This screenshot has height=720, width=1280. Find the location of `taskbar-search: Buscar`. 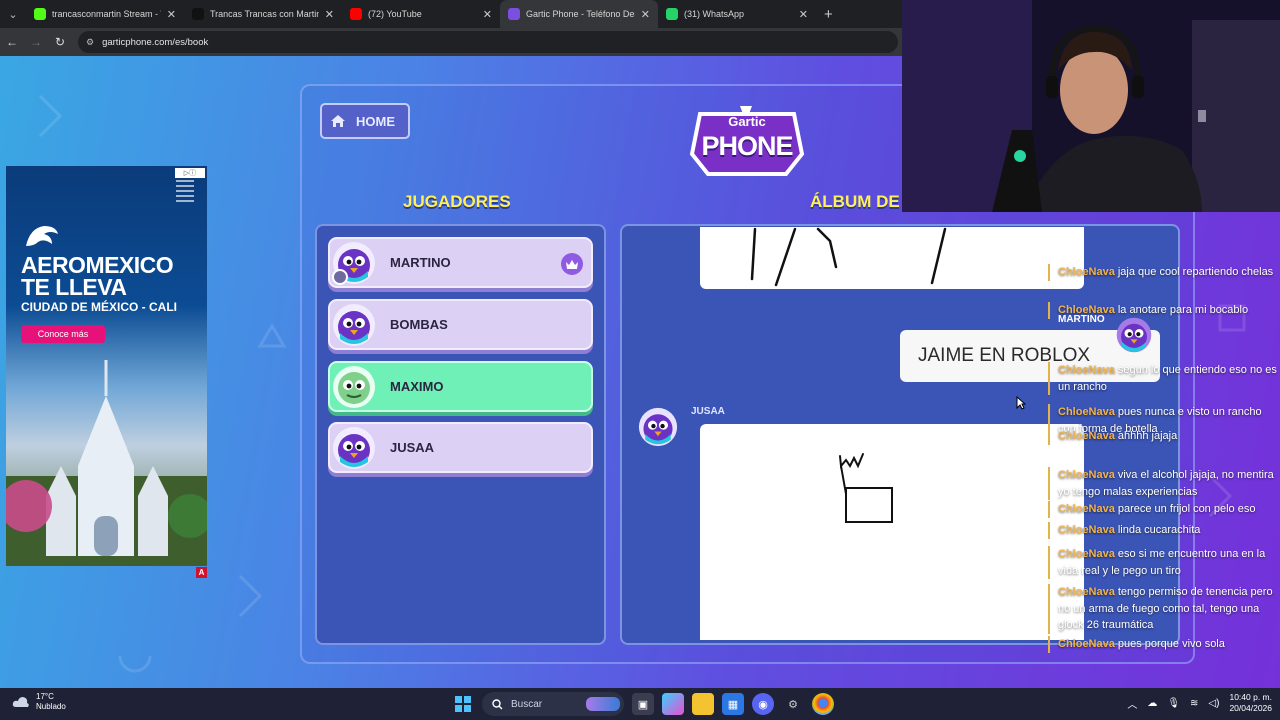

taskbar-search: Buscar is located at coordinates (553, 704).